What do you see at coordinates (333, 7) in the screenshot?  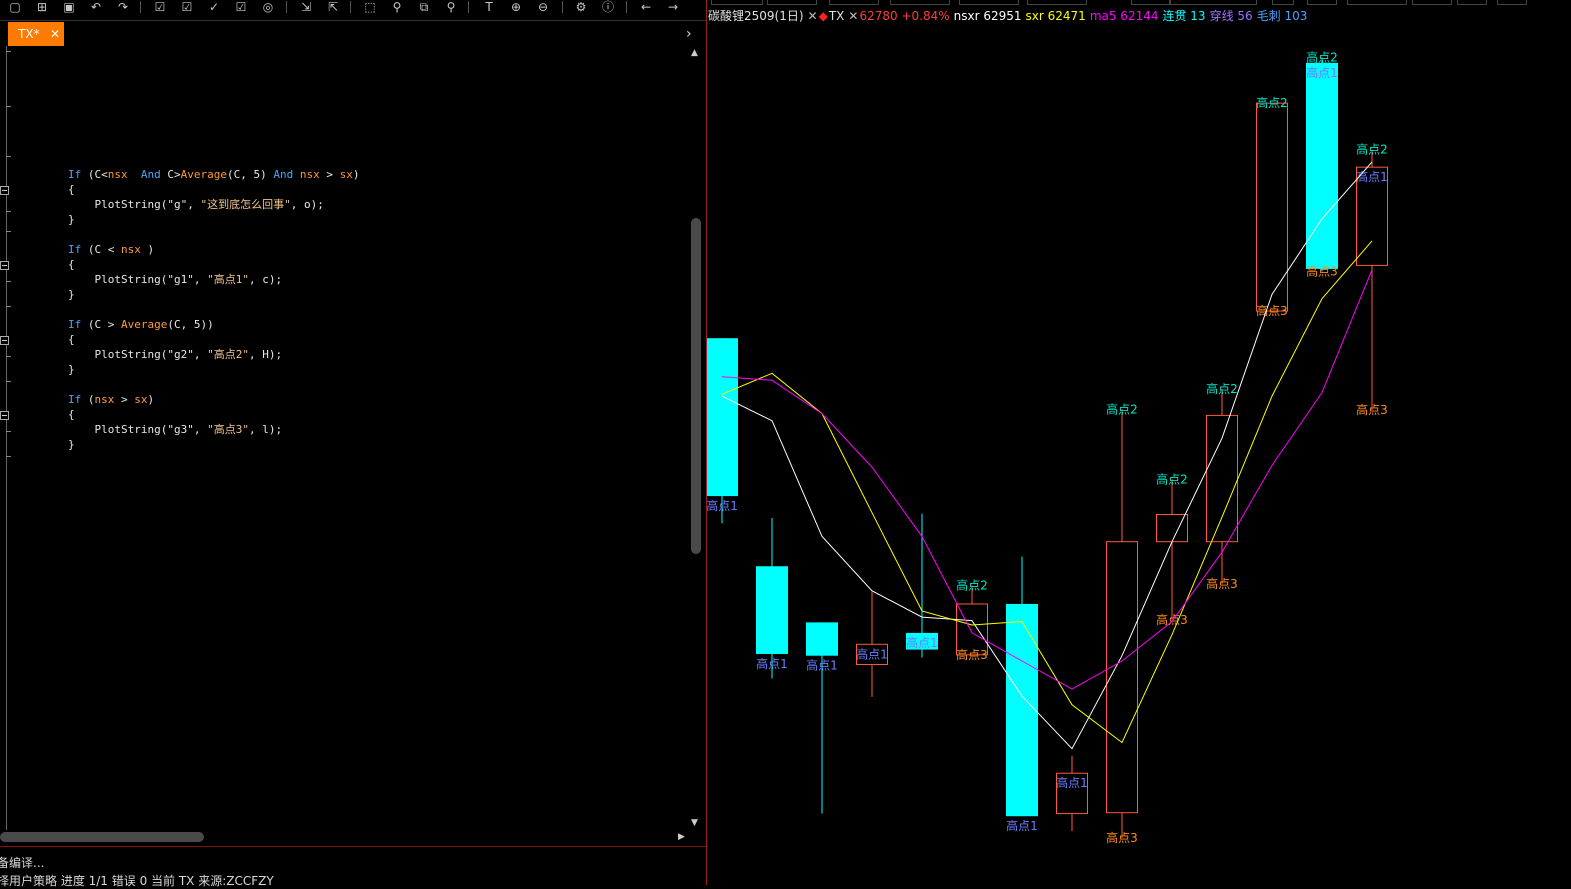 I see `export-icon: ⇱` at bounding box center [333, 7].